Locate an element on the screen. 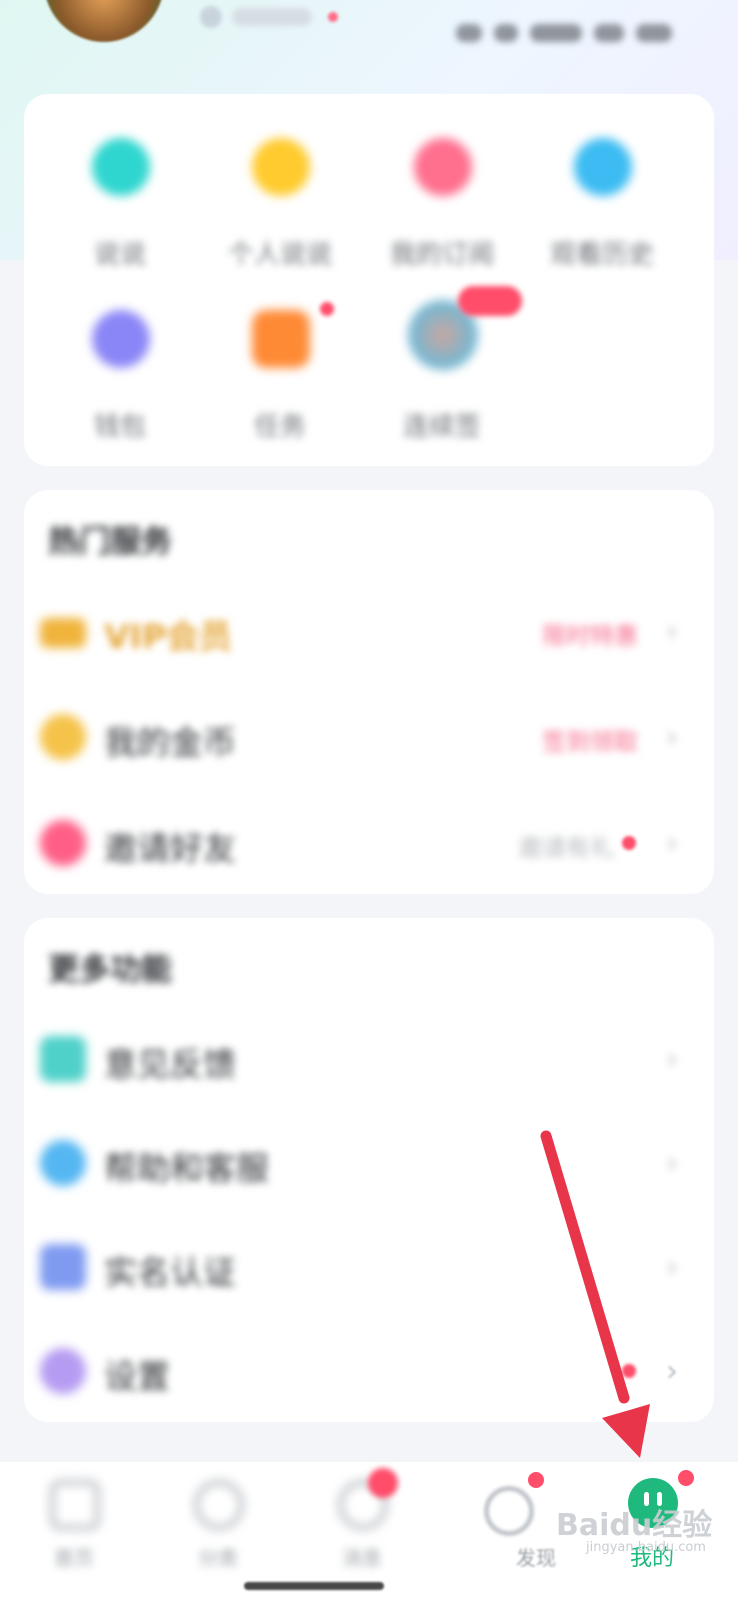 Image resolution: width=738 pixels, height=1600 pixels. grid-label: 任务 is located at coordinates (279, 427).